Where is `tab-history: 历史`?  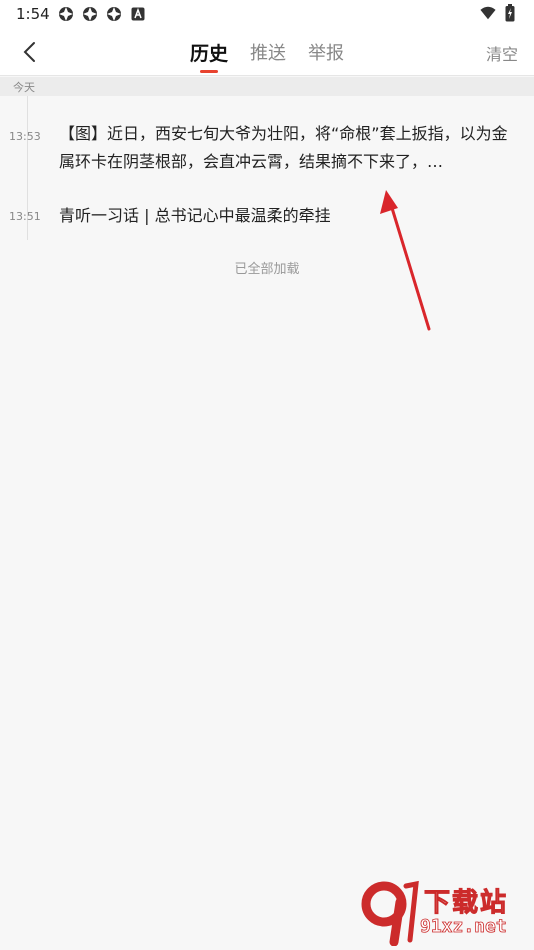 tab-history: 历史 is located at coordinates (209, 52).